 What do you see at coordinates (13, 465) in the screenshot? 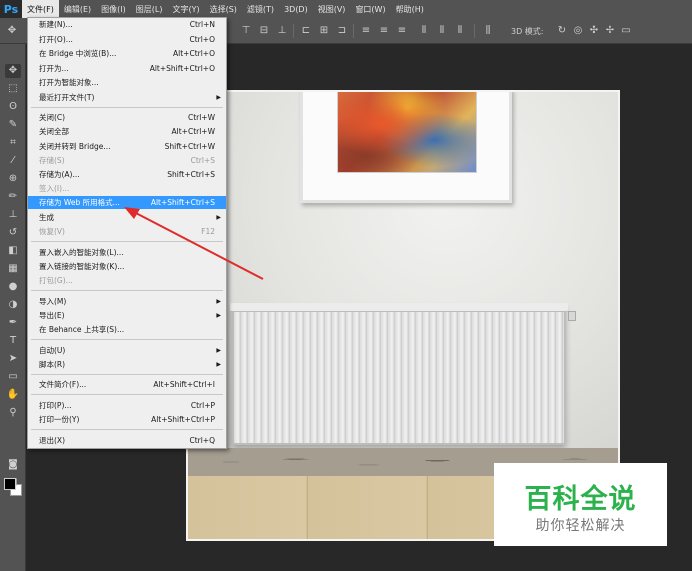
I see `quick-mask-icon: ◙` at bounding box center [13, 465].